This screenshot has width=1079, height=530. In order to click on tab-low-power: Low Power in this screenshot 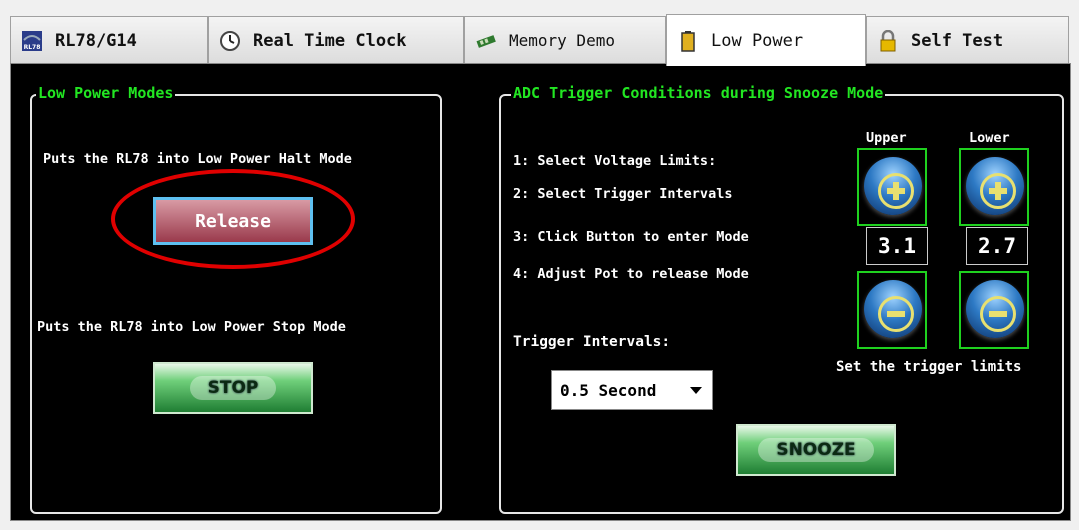, I will do `click(766, 40)`.